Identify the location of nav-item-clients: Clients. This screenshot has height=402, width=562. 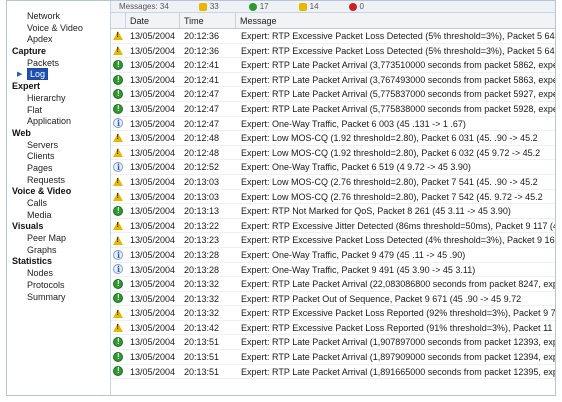
(58, 157).